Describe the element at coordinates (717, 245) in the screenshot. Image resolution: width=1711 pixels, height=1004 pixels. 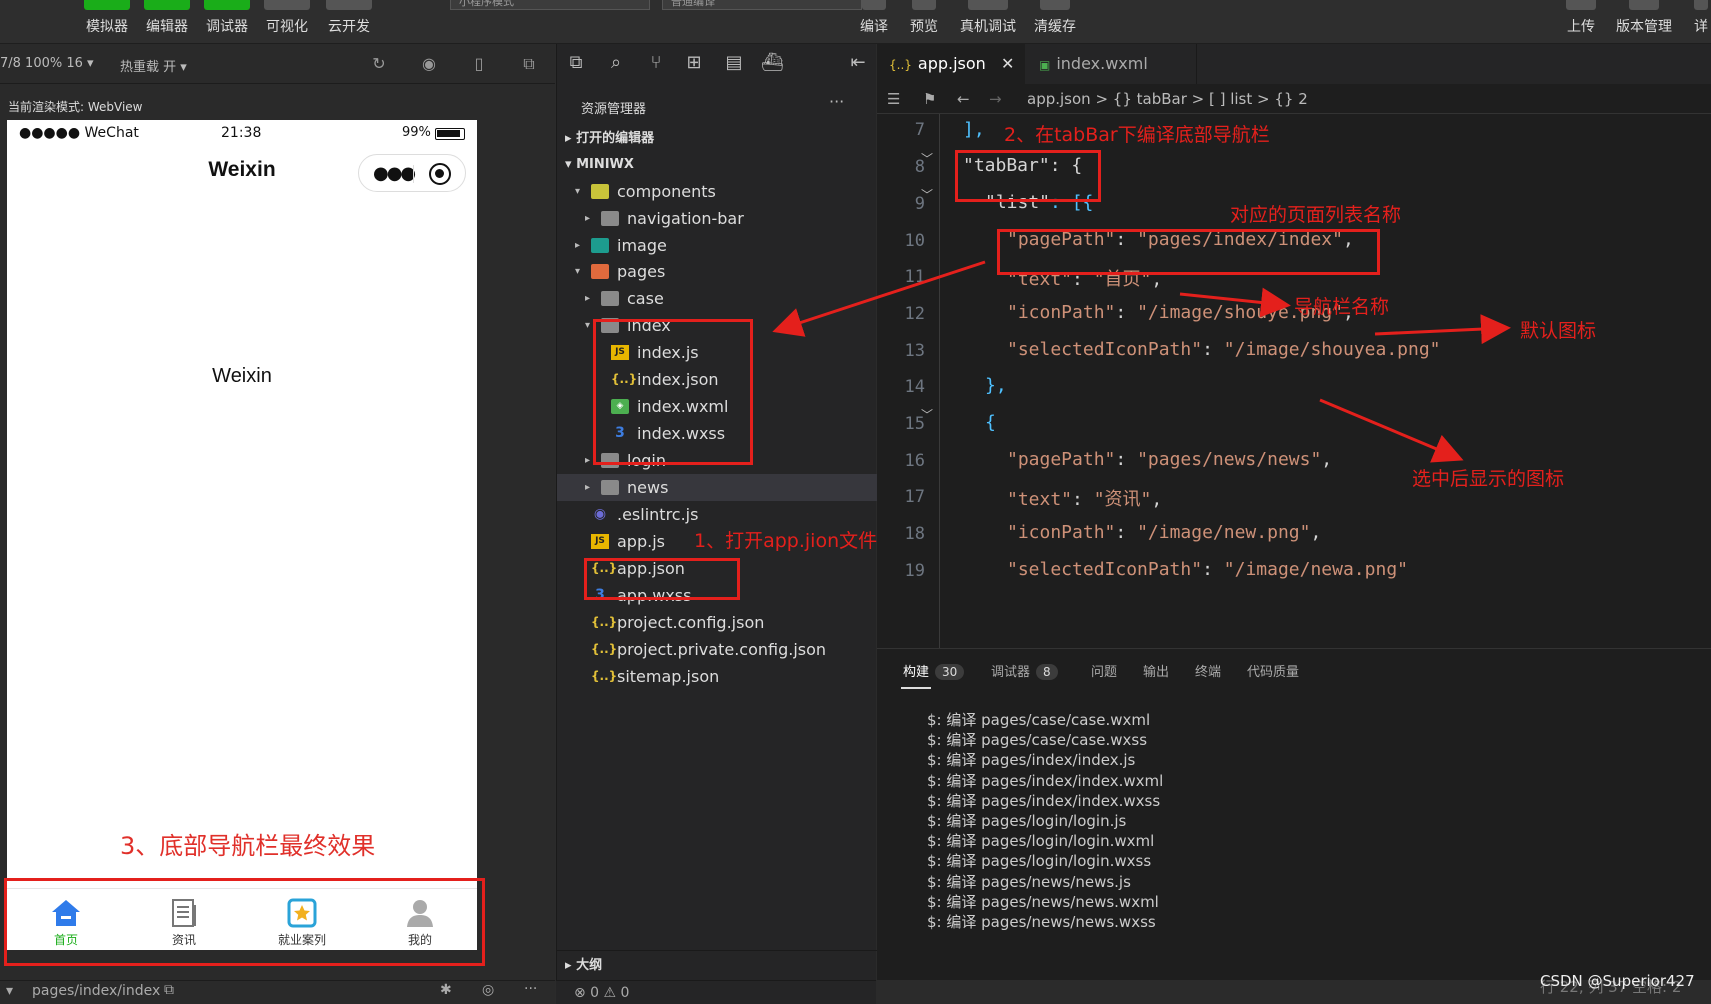
I see `tree-item: ▸ image` at that location.